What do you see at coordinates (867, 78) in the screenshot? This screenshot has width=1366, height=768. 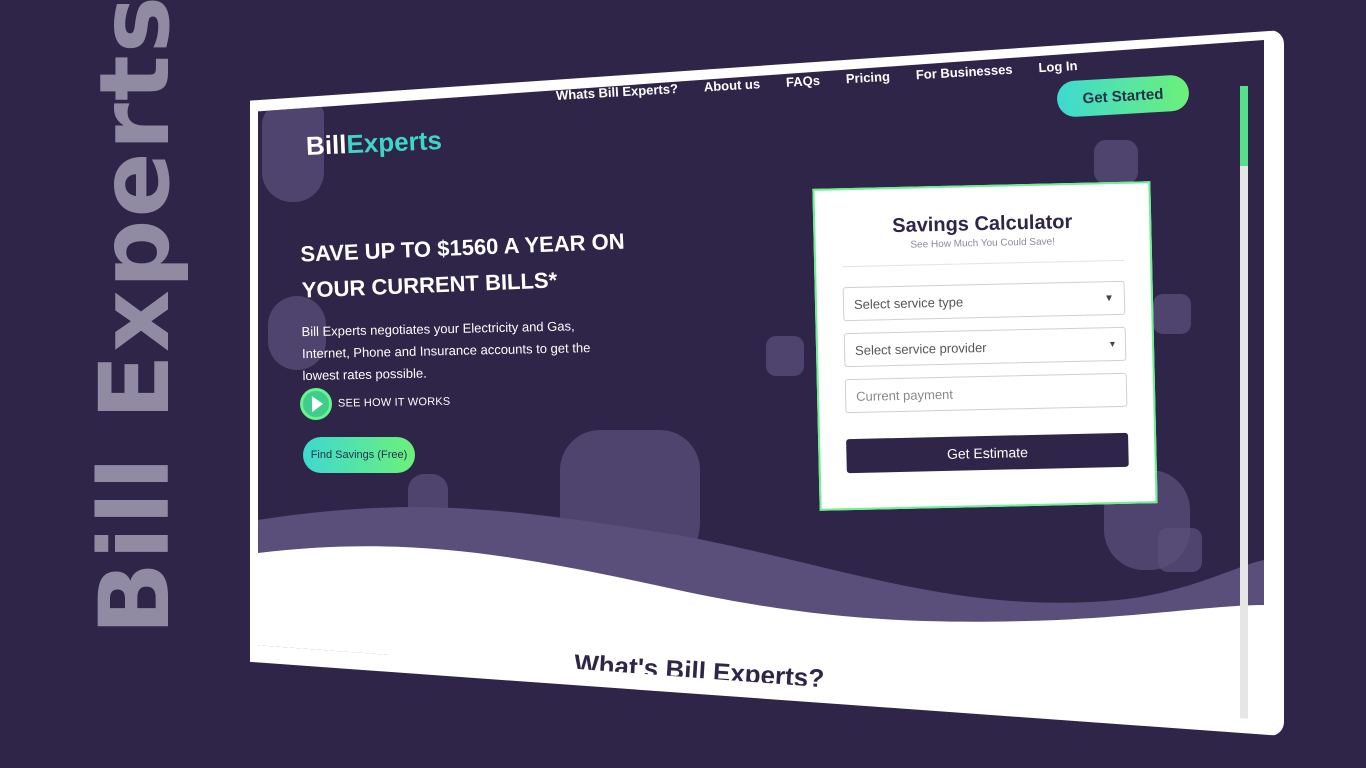 I see `nav-item-pricing: Pricing` at bounding box center [867, 78].